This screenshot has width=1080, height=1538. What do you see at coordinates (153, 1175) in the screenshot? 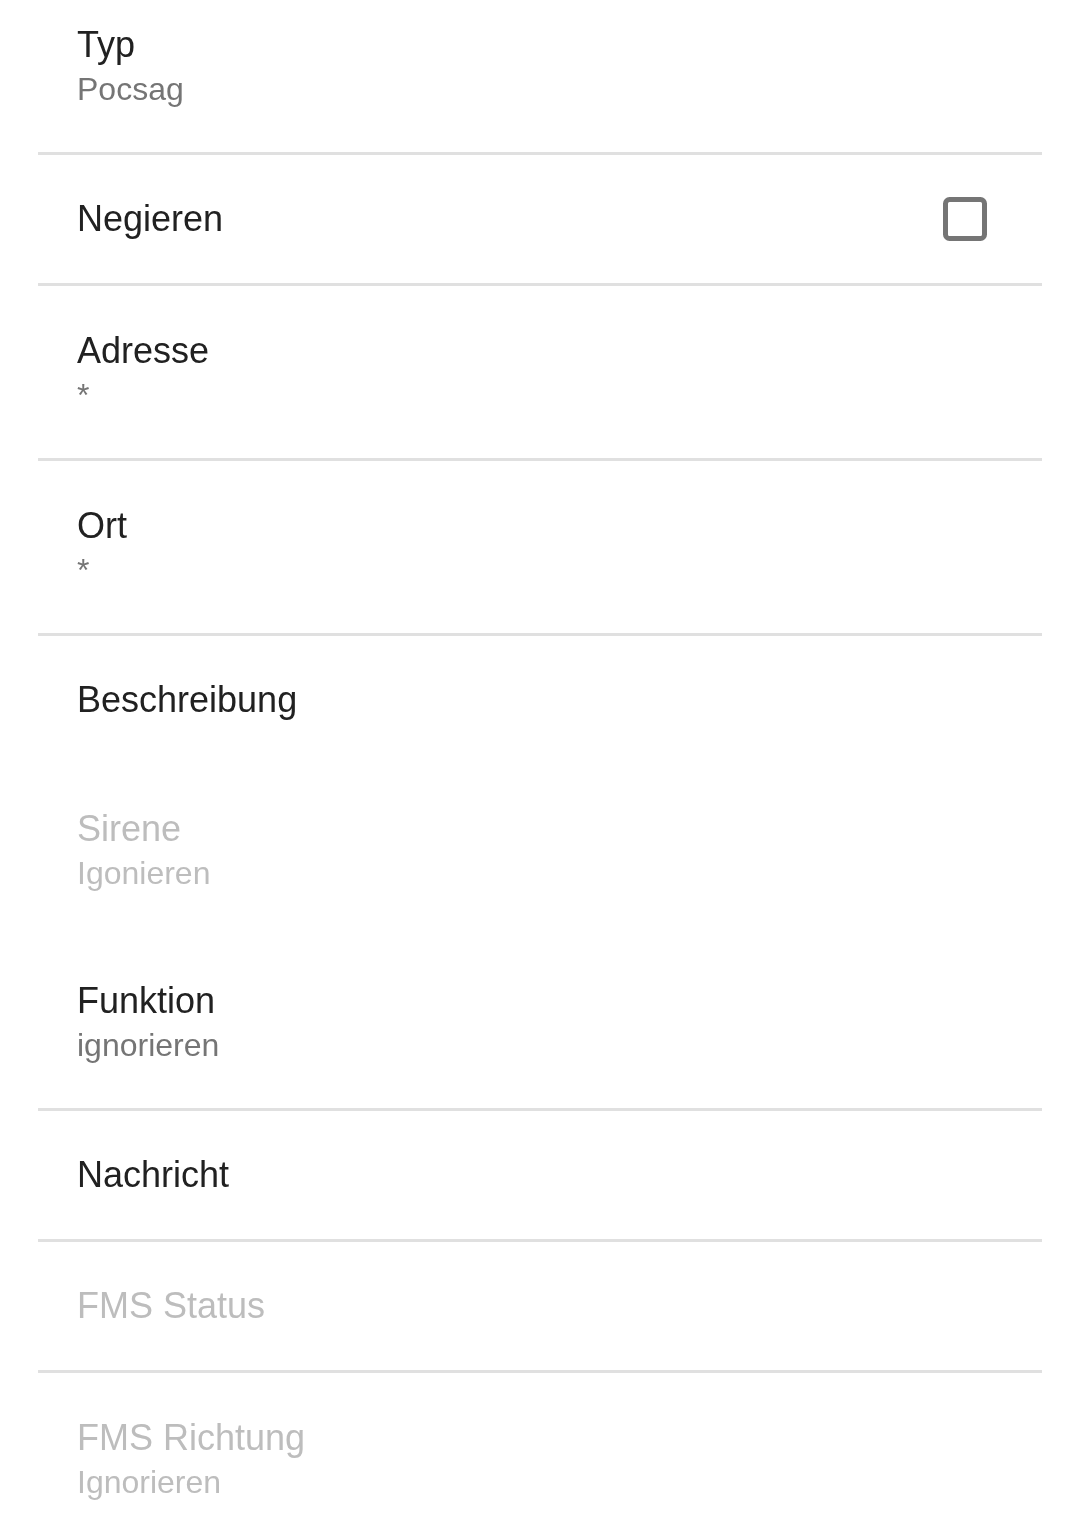
I see `preference-title: Nachricht` at bounding box center [153, 1175].